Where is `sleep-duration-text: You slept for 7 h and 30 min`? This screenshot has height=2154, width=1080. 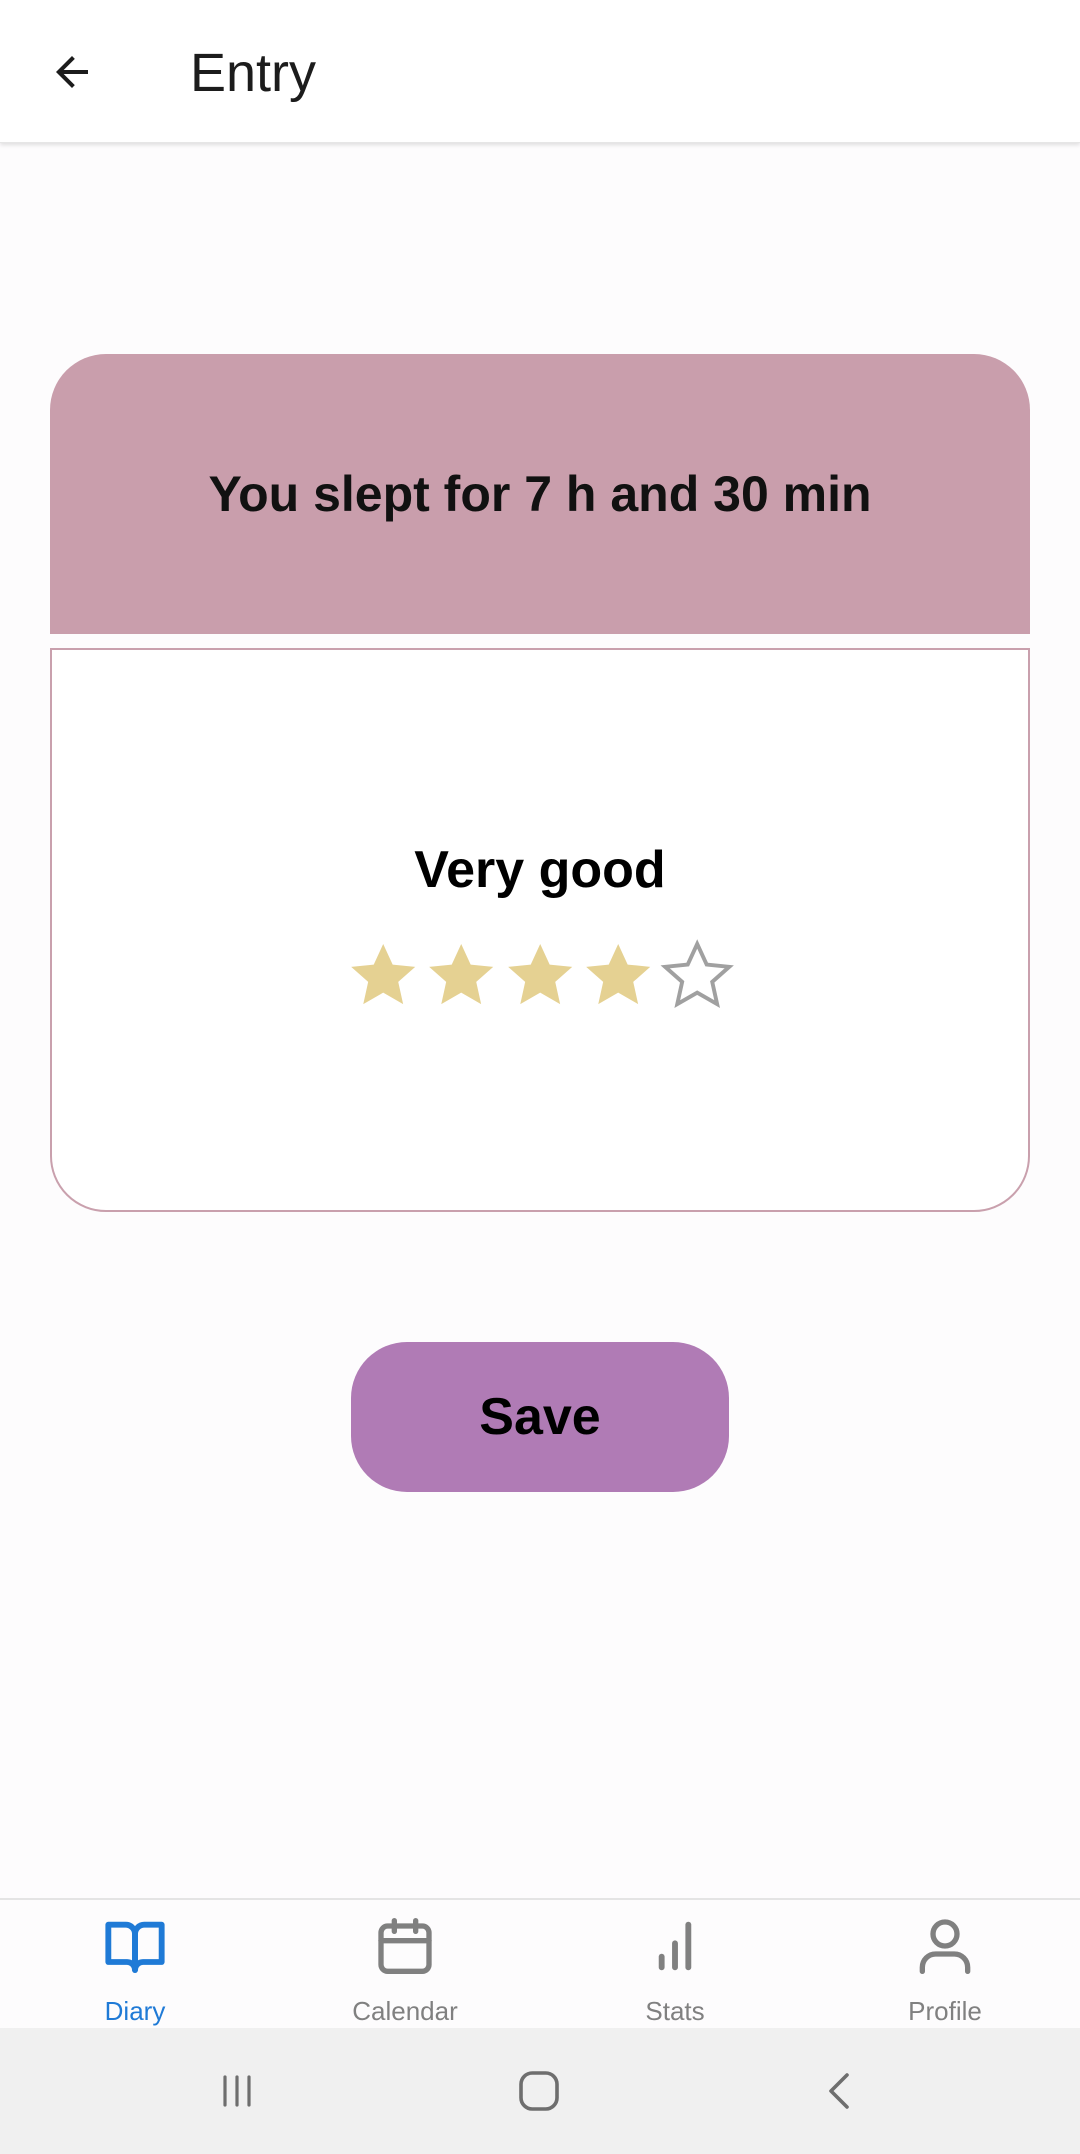 sleep-duration-text: You slept for 7 h and 30 min is located at coordinates (540, 494).